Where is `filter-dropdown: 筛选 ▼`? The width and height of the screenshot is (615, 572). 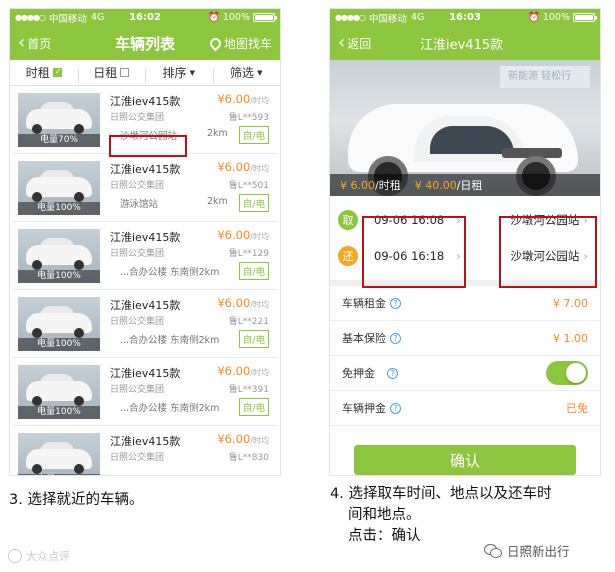
filter-dropdown: 筛选 ▼ is located at coordinates (246, 73).